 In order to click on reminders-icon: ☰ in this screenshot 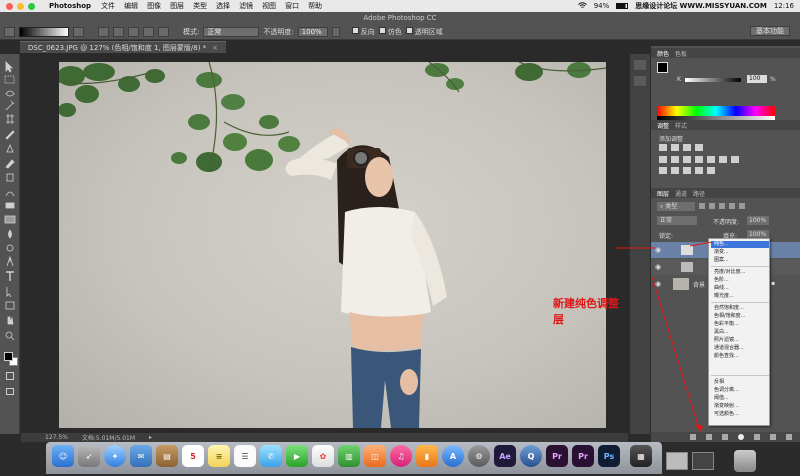, I will do `click(245, 456)`.